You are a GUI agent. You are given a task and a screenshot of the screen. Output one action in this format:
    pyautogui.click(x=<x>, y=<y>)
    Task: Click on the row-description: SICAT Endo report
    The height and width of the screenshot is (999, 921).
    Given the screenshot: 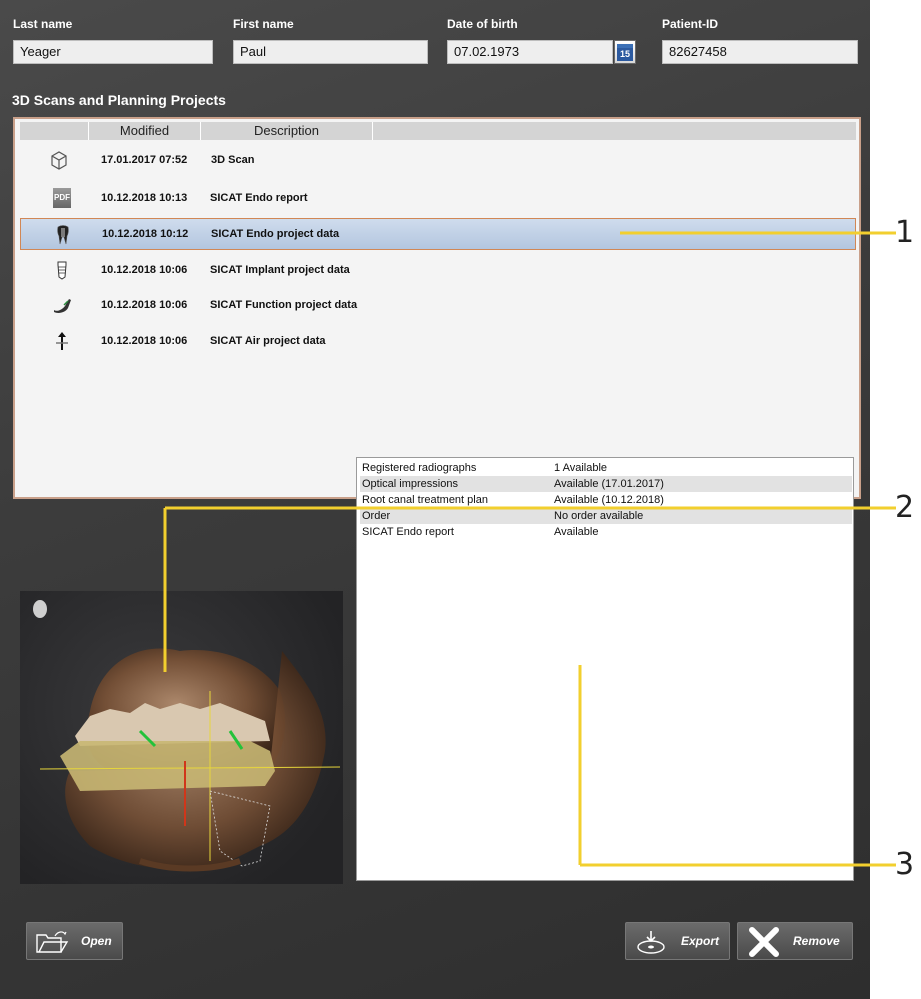 What is the action you would take?
    pyautogui.click(x=259, y=198)
    